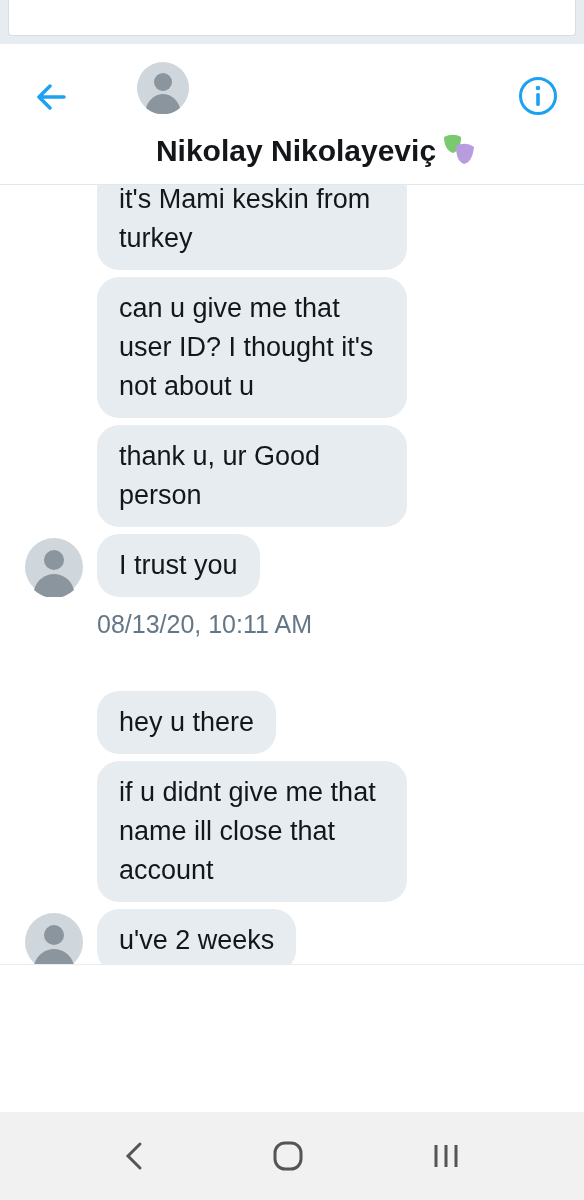 The image size is (584, 1200). What do you see at coordinates (51, 97) in the screenshot?
I see `back-arrow-icon` at bounding box center [51, 97].